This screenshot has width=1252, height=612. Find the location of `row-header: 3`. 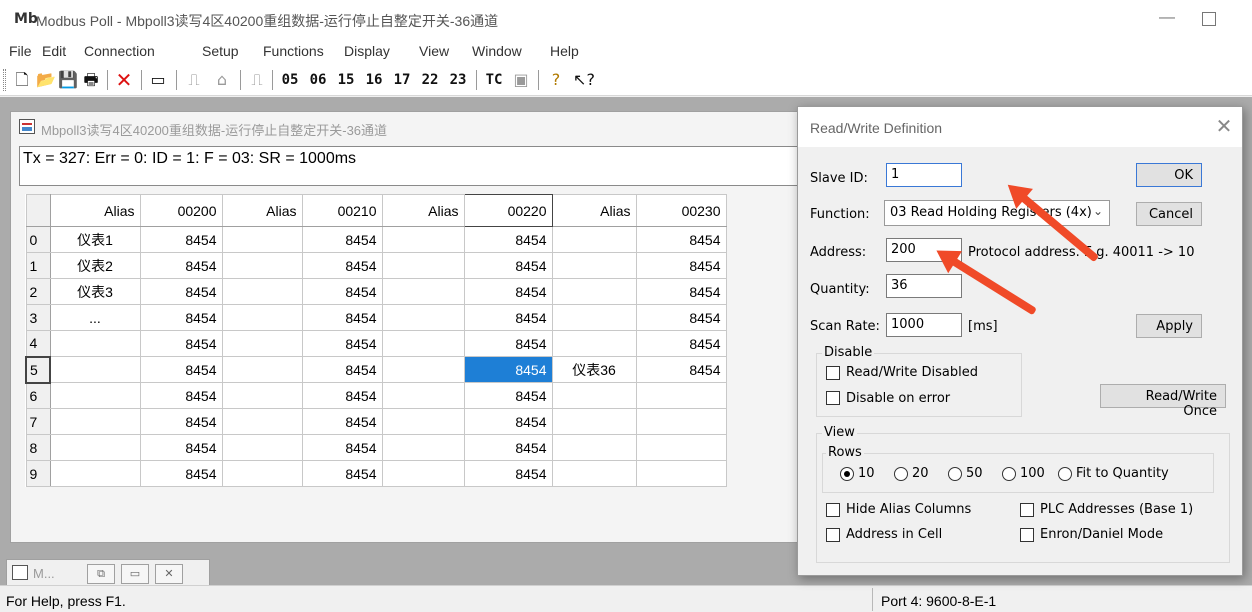

row-header: 3 is located at coordinates (38, 317).